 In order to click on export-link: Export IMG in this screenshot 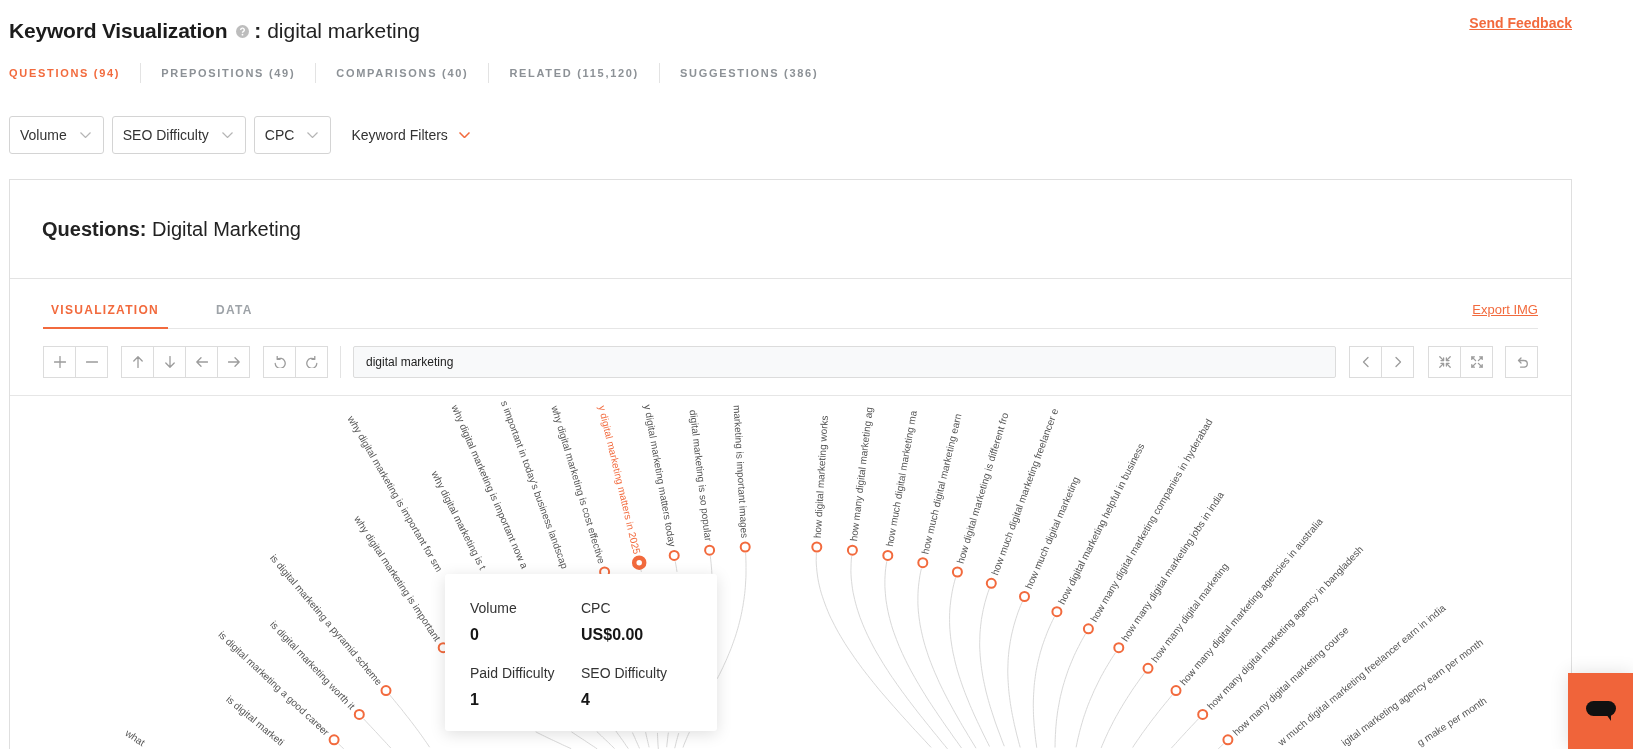, I will do `click(1505, 310)`.